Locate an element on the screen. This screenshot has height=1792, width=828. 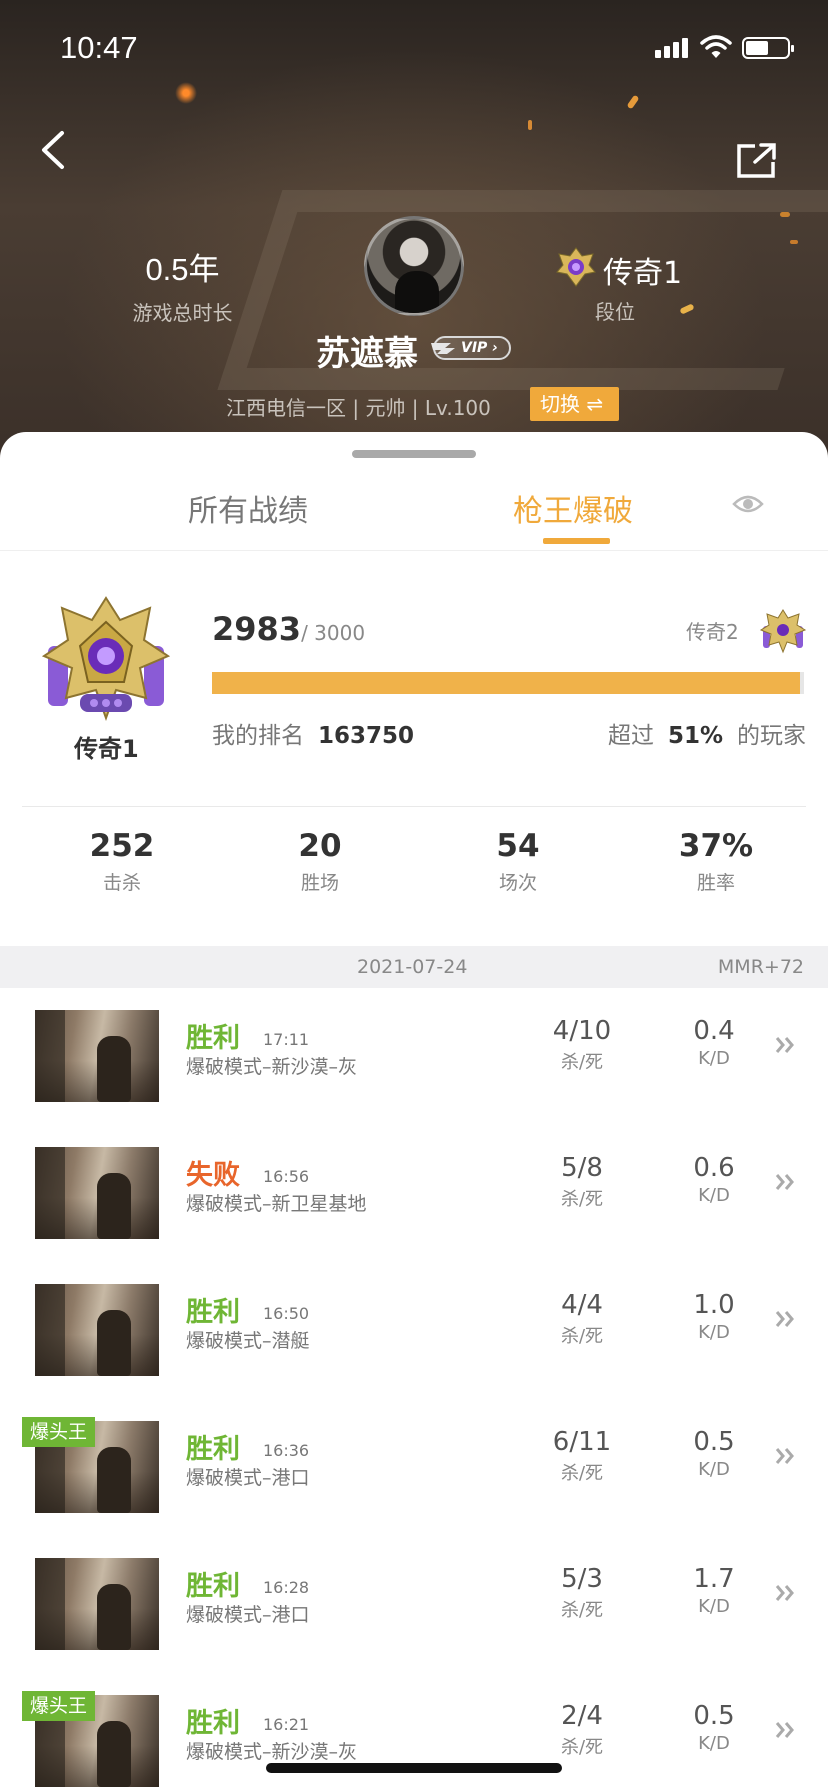
server-info: 江西电信一区 | 元帅 | Lv.100 is located at coordinates (358, 408).